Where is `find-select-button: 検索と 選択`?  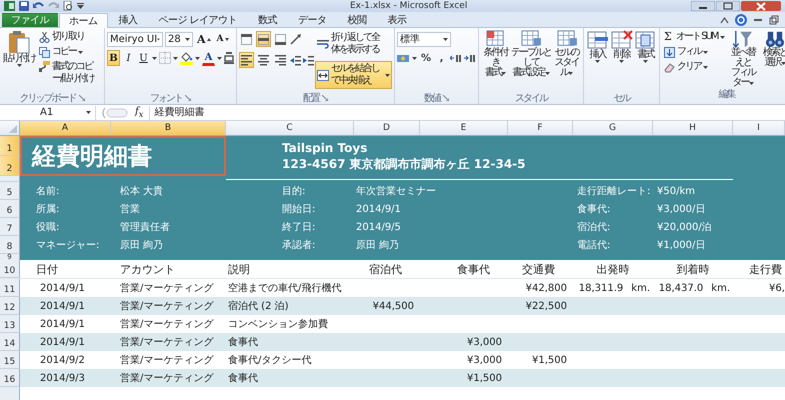 find-select-button: 検索と 選択 is located at coordinates (772, 49).